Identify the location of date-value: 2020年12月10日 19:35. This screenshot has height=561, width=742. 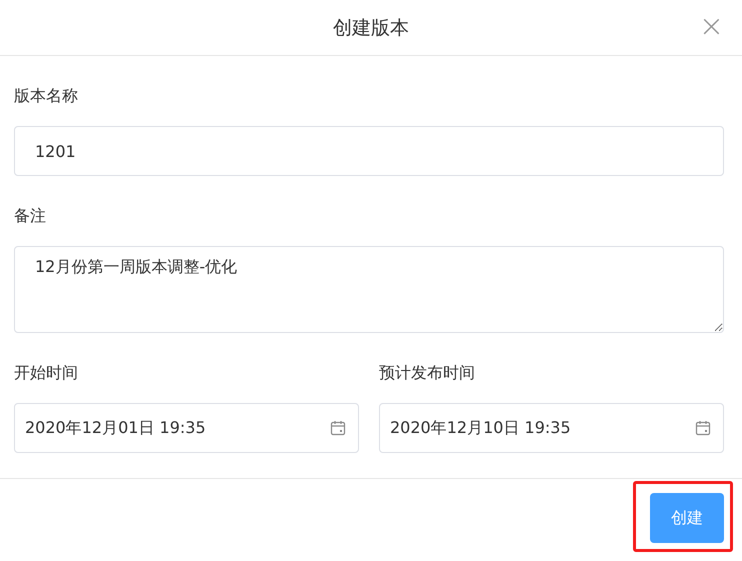
(480, 428).